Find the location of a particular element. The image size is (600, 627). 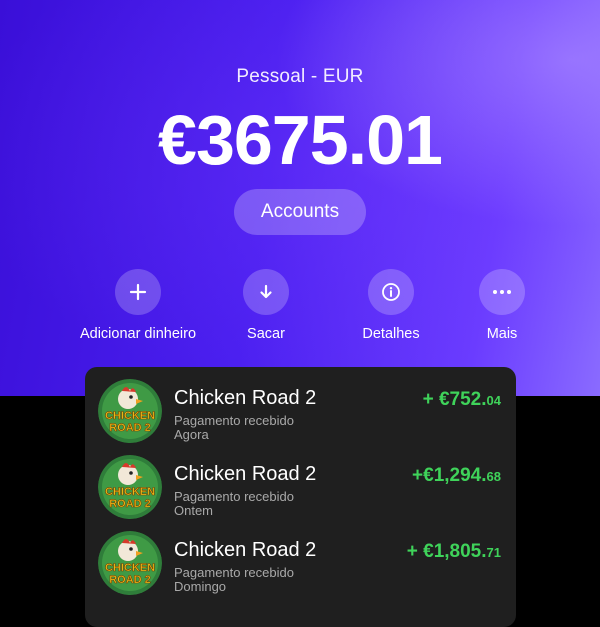

transaction-amount: +€1,294.68 is located at coordinates (456, 476).